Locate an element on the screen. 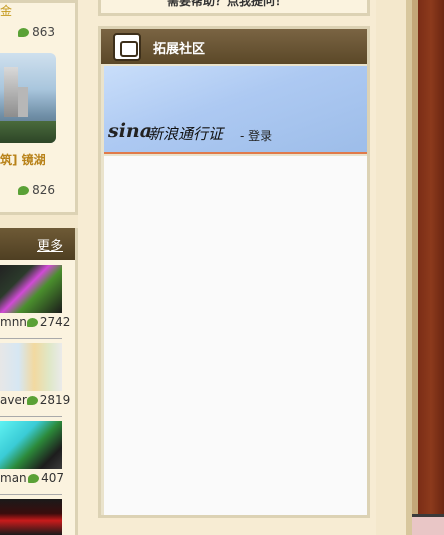  left-list-panel: 更多 mnn 2742 aver 2819 man 407 is located at coordinates (39, 381).